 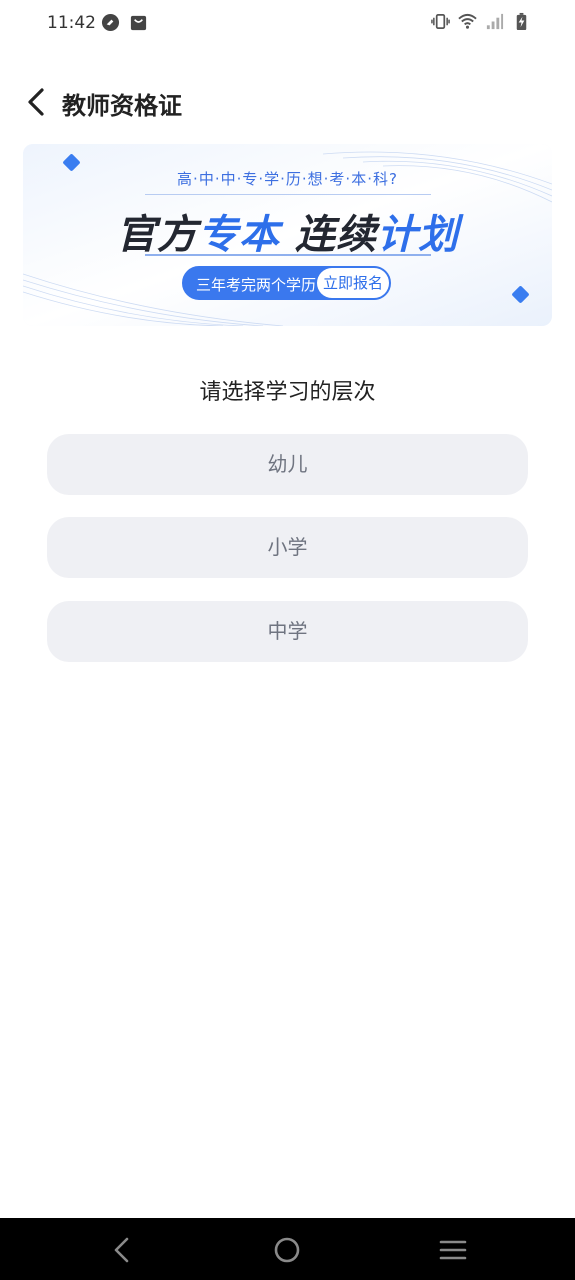 What do you see at coordinates (481, 21) in the screenshot?
I see `status-icons-right` at bounding box center [481, 21].